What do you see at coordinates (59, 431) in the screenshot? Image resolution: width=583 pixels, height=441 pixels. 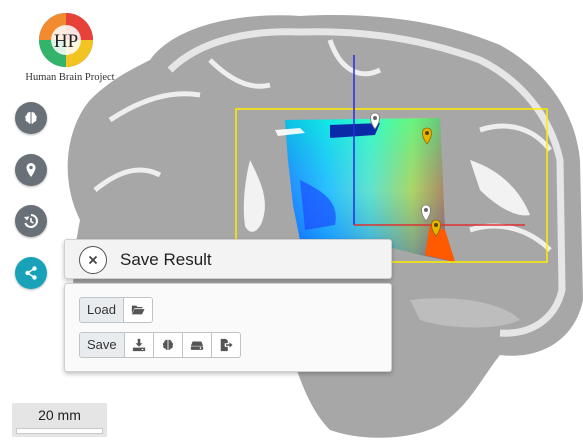 I see `scale-line` at bounding box center [59, 431].